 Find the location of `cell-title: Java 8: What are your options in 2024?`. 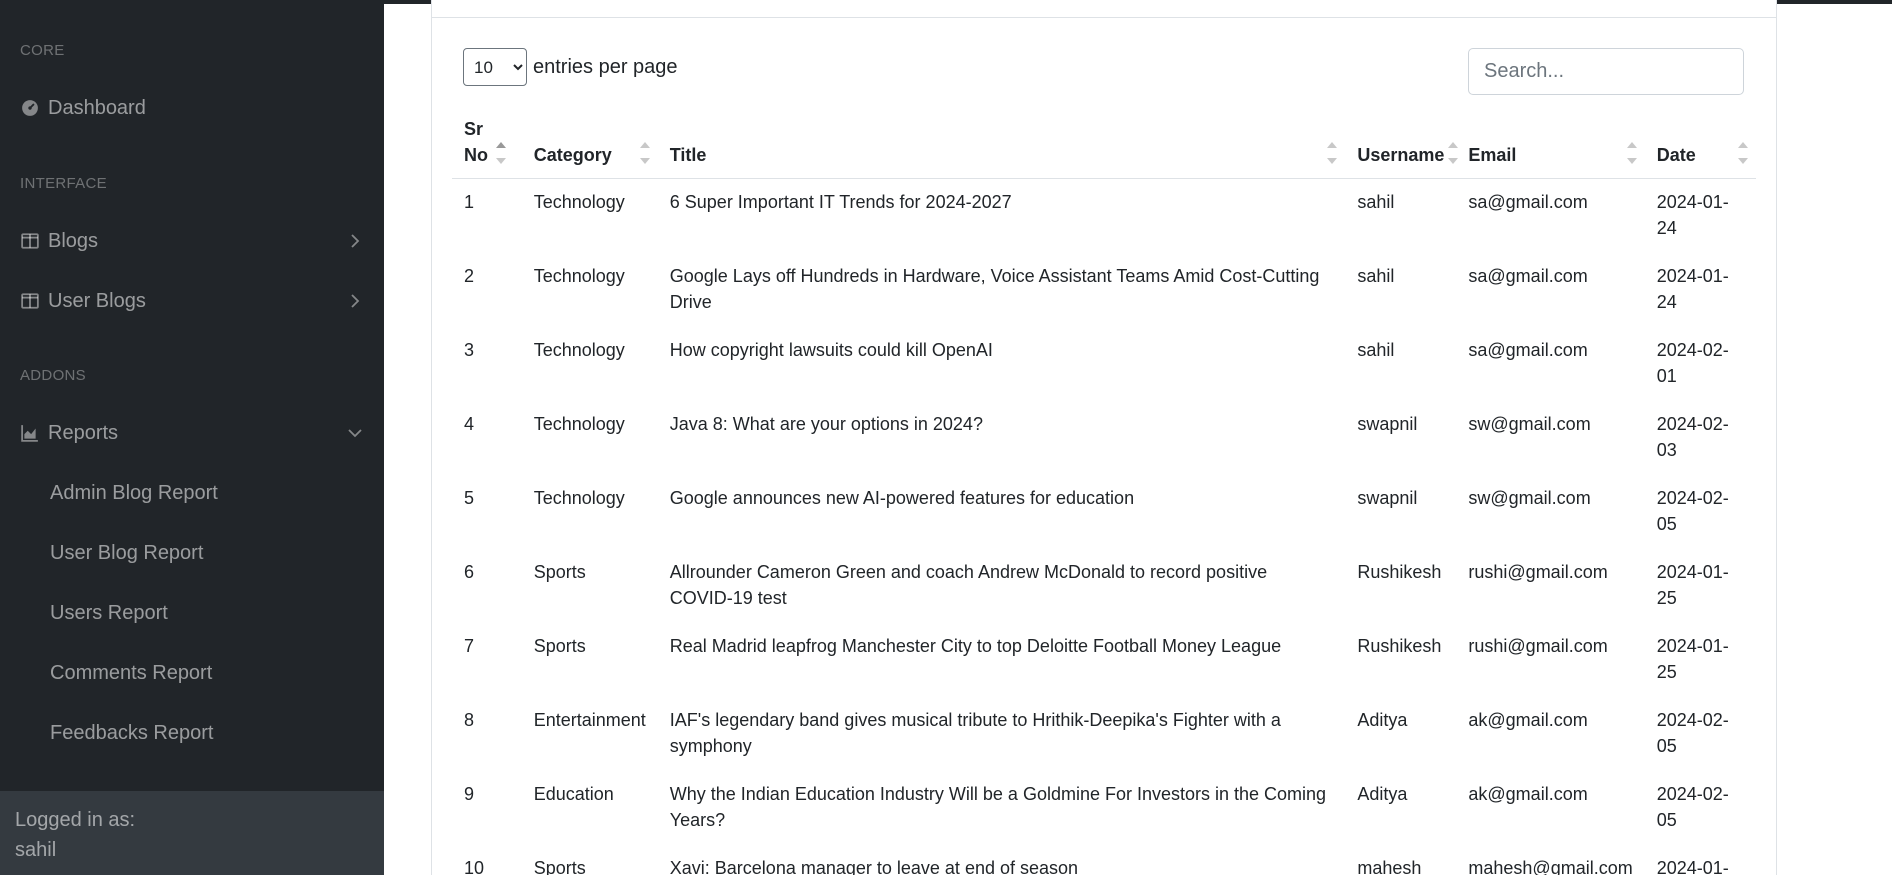

cell-title: Java 8: What are your options in 2024? is located at coordinates (826, 423).